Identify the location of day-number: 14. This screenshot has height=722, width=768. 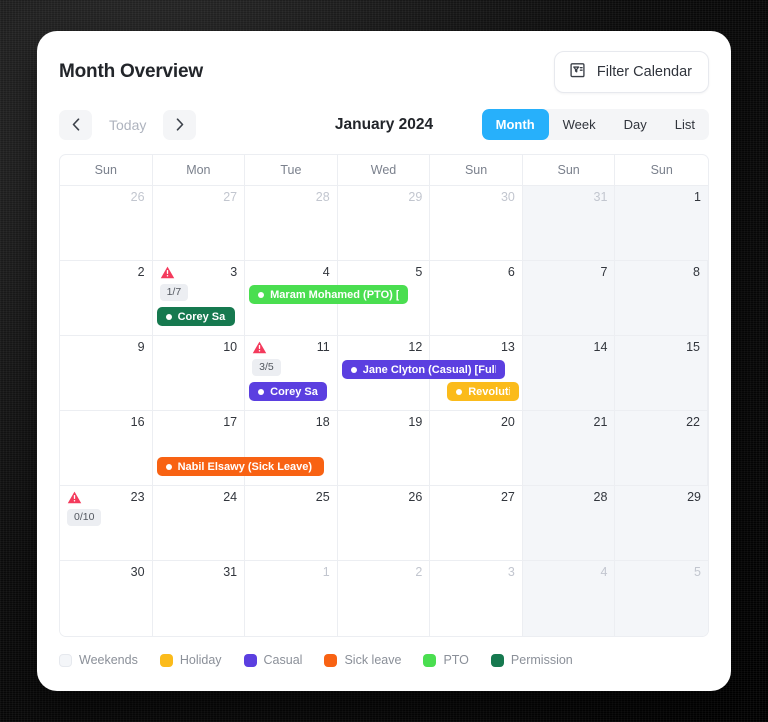
(600, 347).